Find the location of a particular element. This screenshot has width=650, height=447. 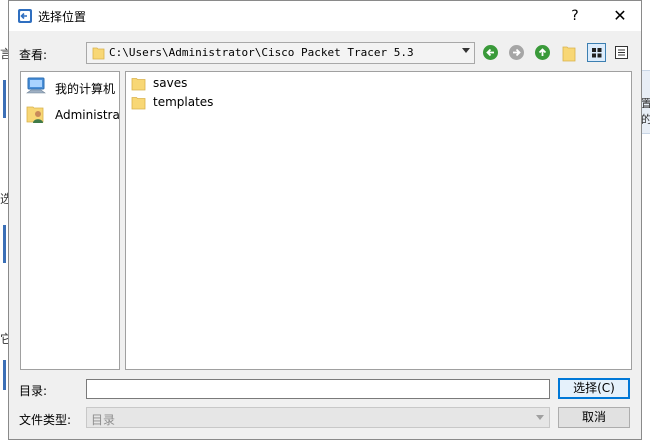

computer-icon is located at coordinates (36, 85).